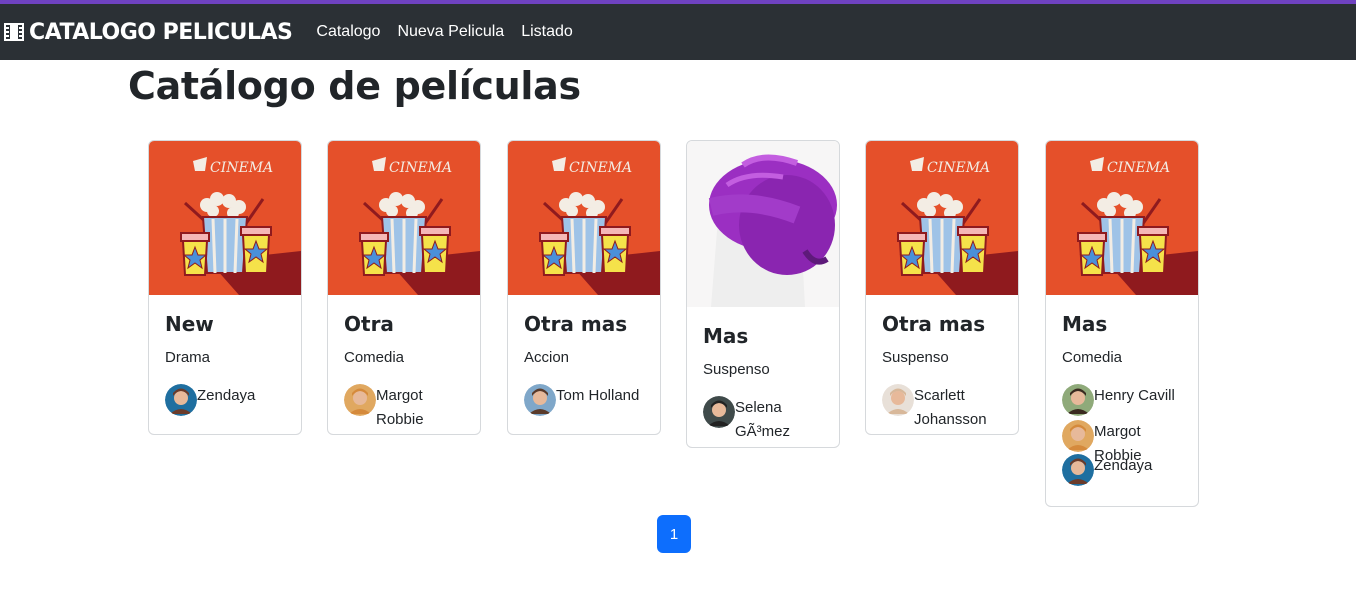  I want to click on actor-name: Margot Robbie, so click(400, 407).